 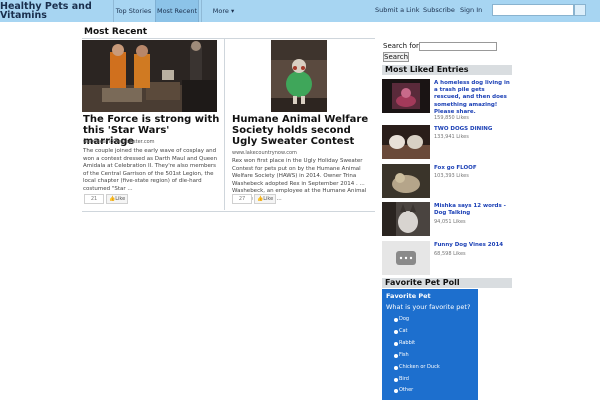 I want to click on section-divider, so click(x=228, y=38).